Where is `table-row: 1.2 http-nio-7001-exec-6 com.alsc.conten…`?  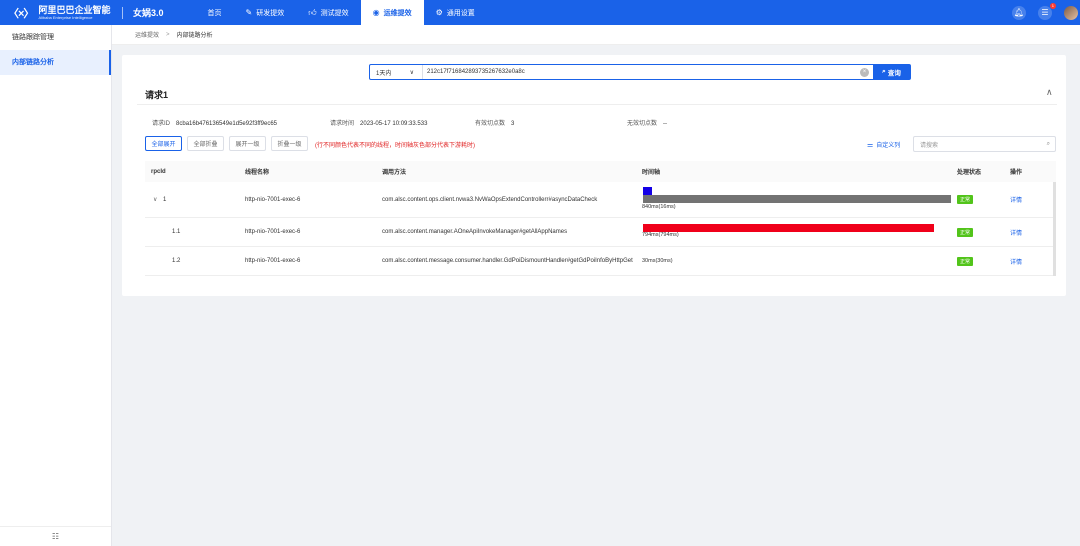 table-row: 1.2 http-nio-7001-exec-6 com.alsc.conten… is located at coordinates (600, 261).